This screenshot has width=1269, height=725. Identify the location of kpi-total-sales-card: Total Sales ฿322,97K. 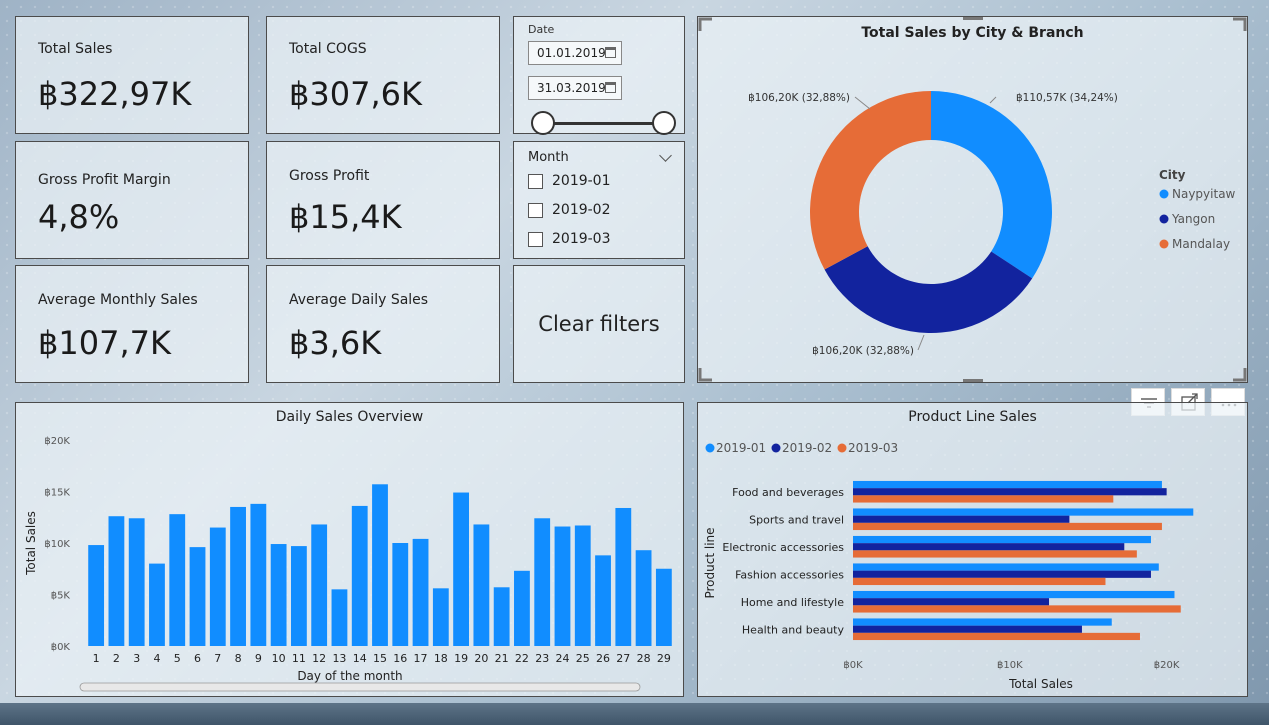
(132, 75).